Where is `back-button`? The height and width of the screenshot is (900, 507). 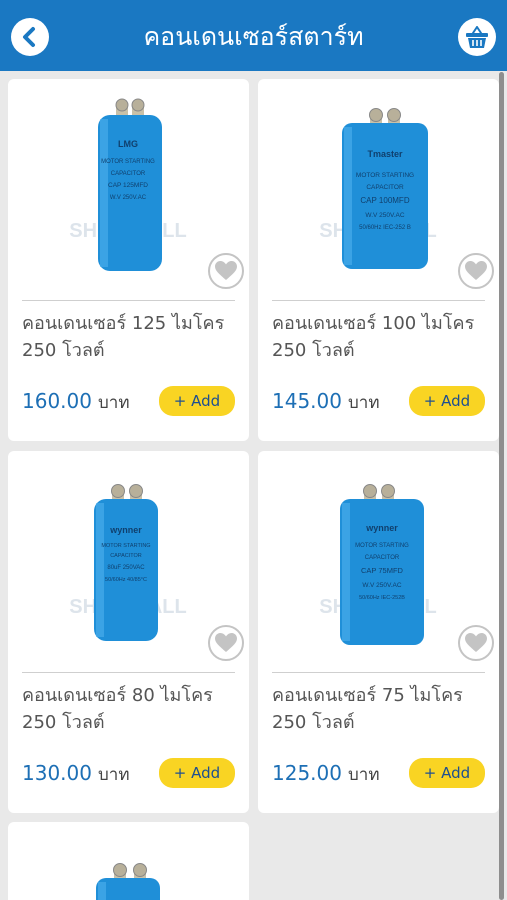
back-button is located at coordinates (30, 37).